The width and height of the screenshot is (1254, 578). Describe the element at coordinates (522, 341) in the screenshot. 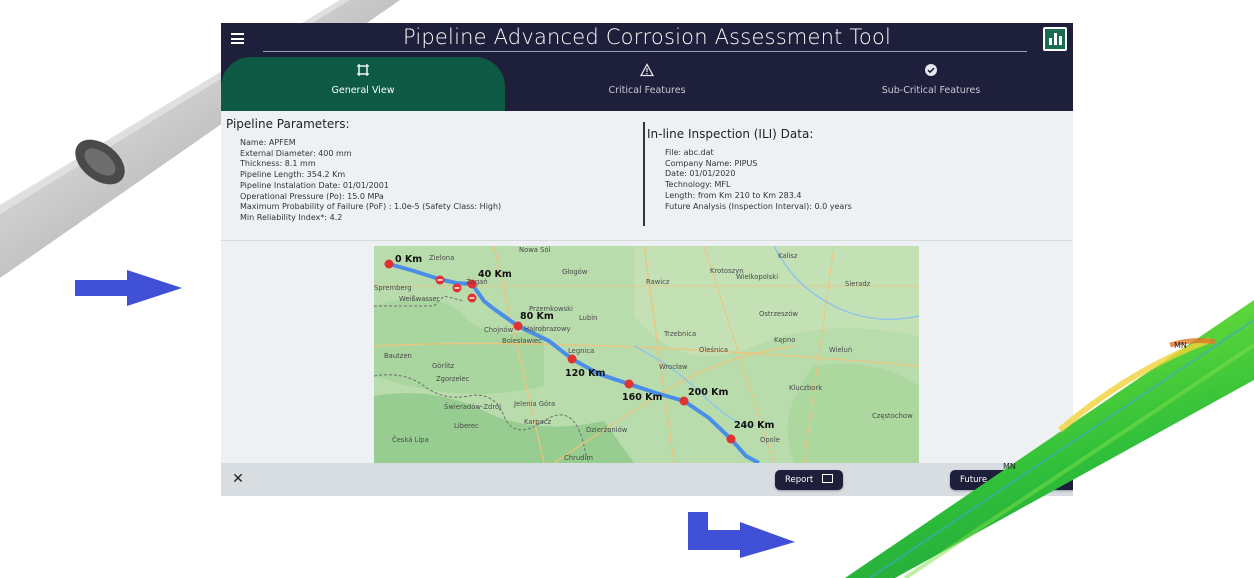

I see `city-label: Bolesławiec` at that location.